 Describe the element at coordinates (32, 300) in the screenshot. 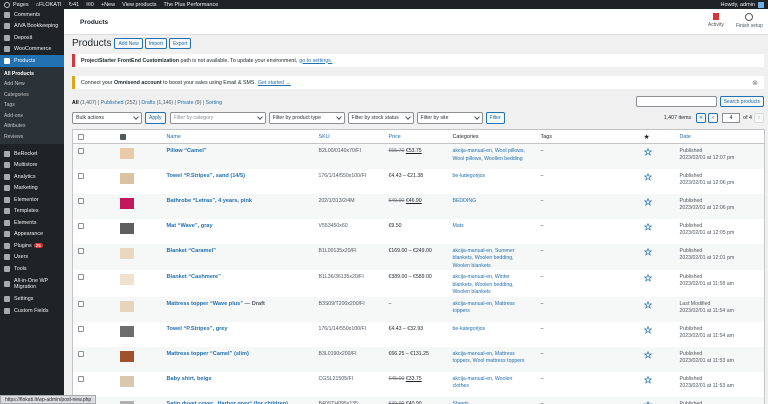

I see `menu-item-settings: Settings` at that location.